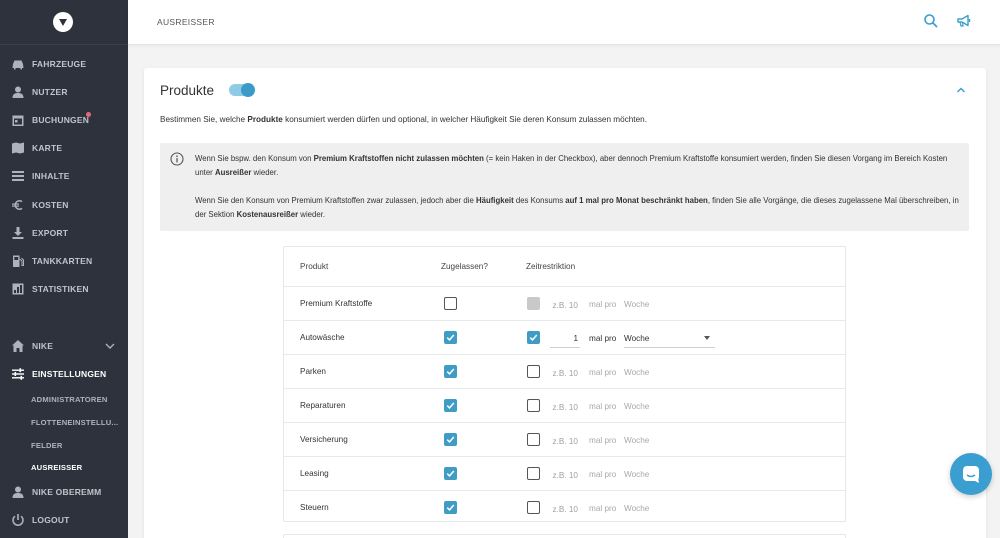 This screenshot has height=538, width=1000. What do you see at coordinates (60, 289) in the screenshot?
I see `sidebar-item-label: STATISTIKEN` at bounding box center [60, 289].